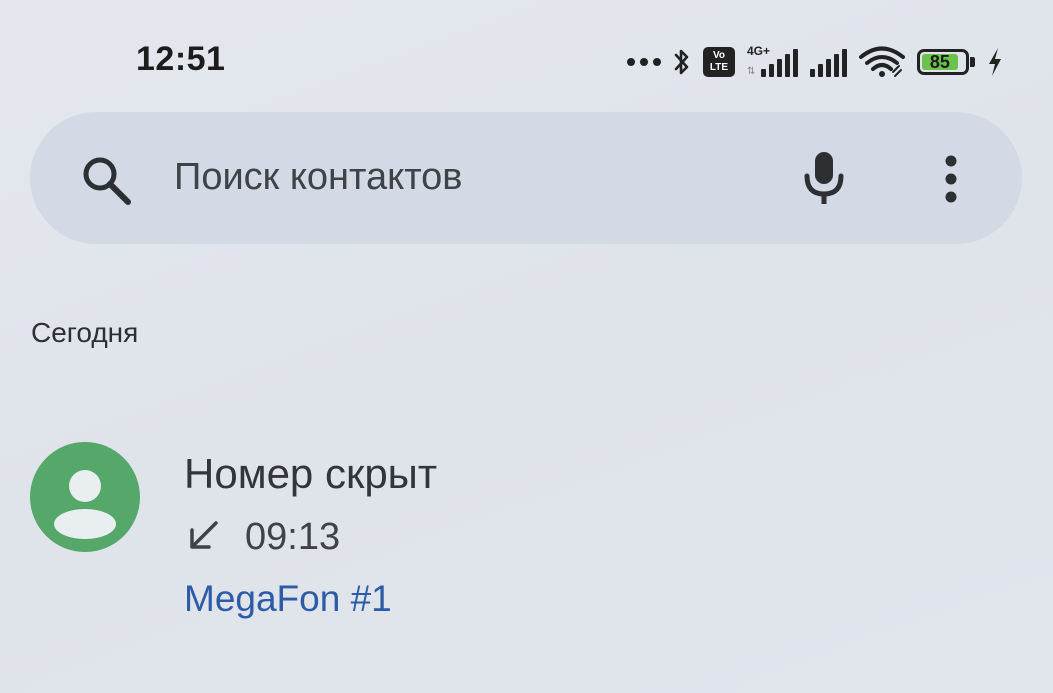 This screenshot has height=693, width=1053. What do you see at coordinates (719, 55) in the screenshot?
I see `volte-top-label: Vo` at bounding box center [719, 55].